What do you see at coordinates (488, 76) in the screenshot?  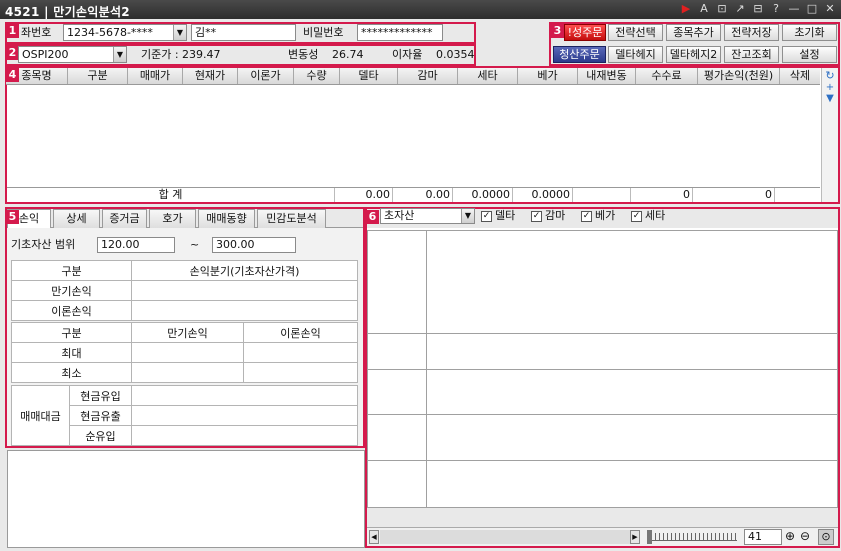 I see `col-header: 세타` at bounding box center [488, 76].